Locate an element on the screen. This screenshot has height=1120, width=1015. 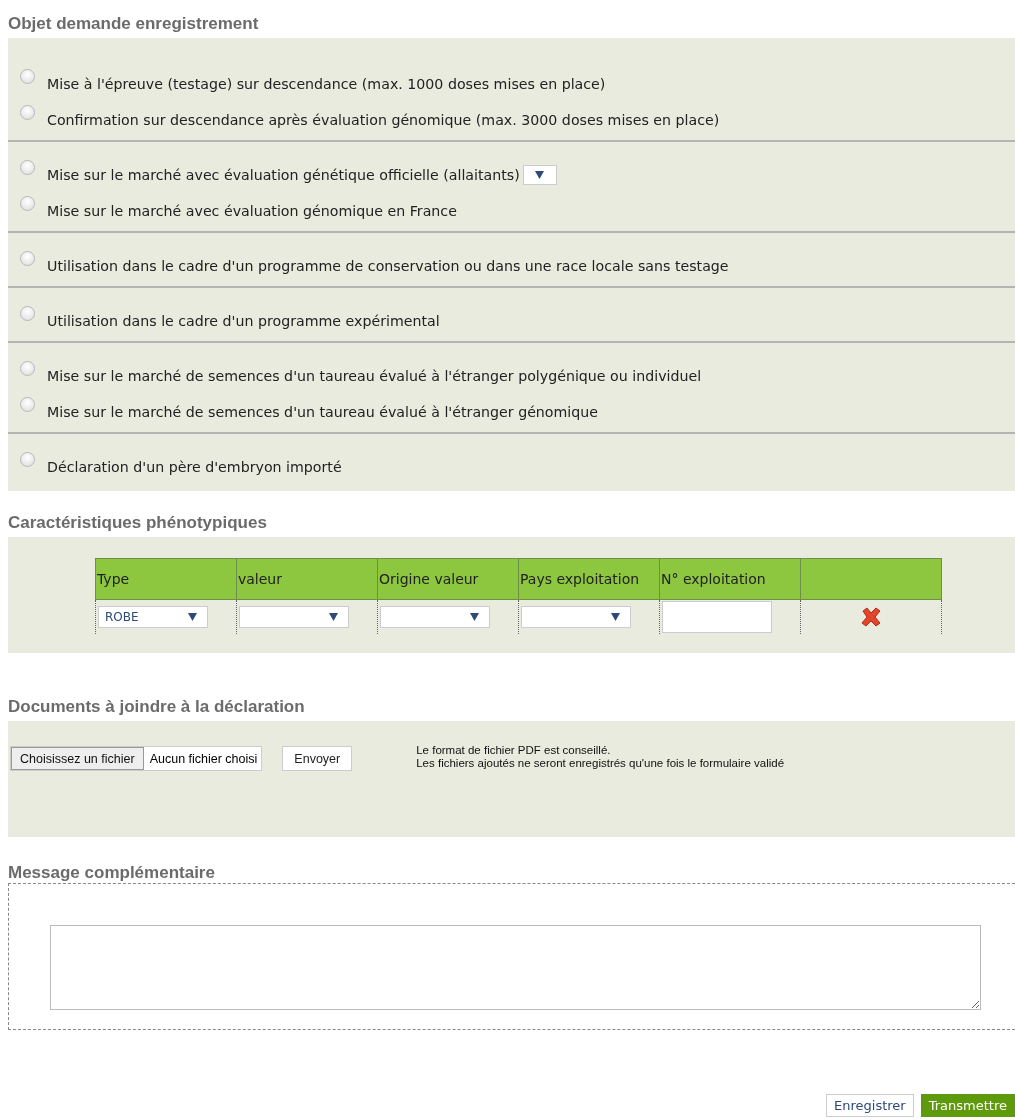
dropdown is located at coordinates (539, 175).